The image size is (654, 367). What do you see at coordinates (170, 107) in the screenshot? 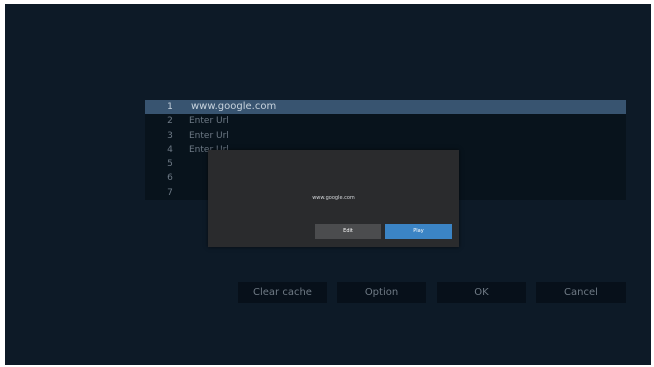
I see `row-number: 1` at bounding box center [170, 107].